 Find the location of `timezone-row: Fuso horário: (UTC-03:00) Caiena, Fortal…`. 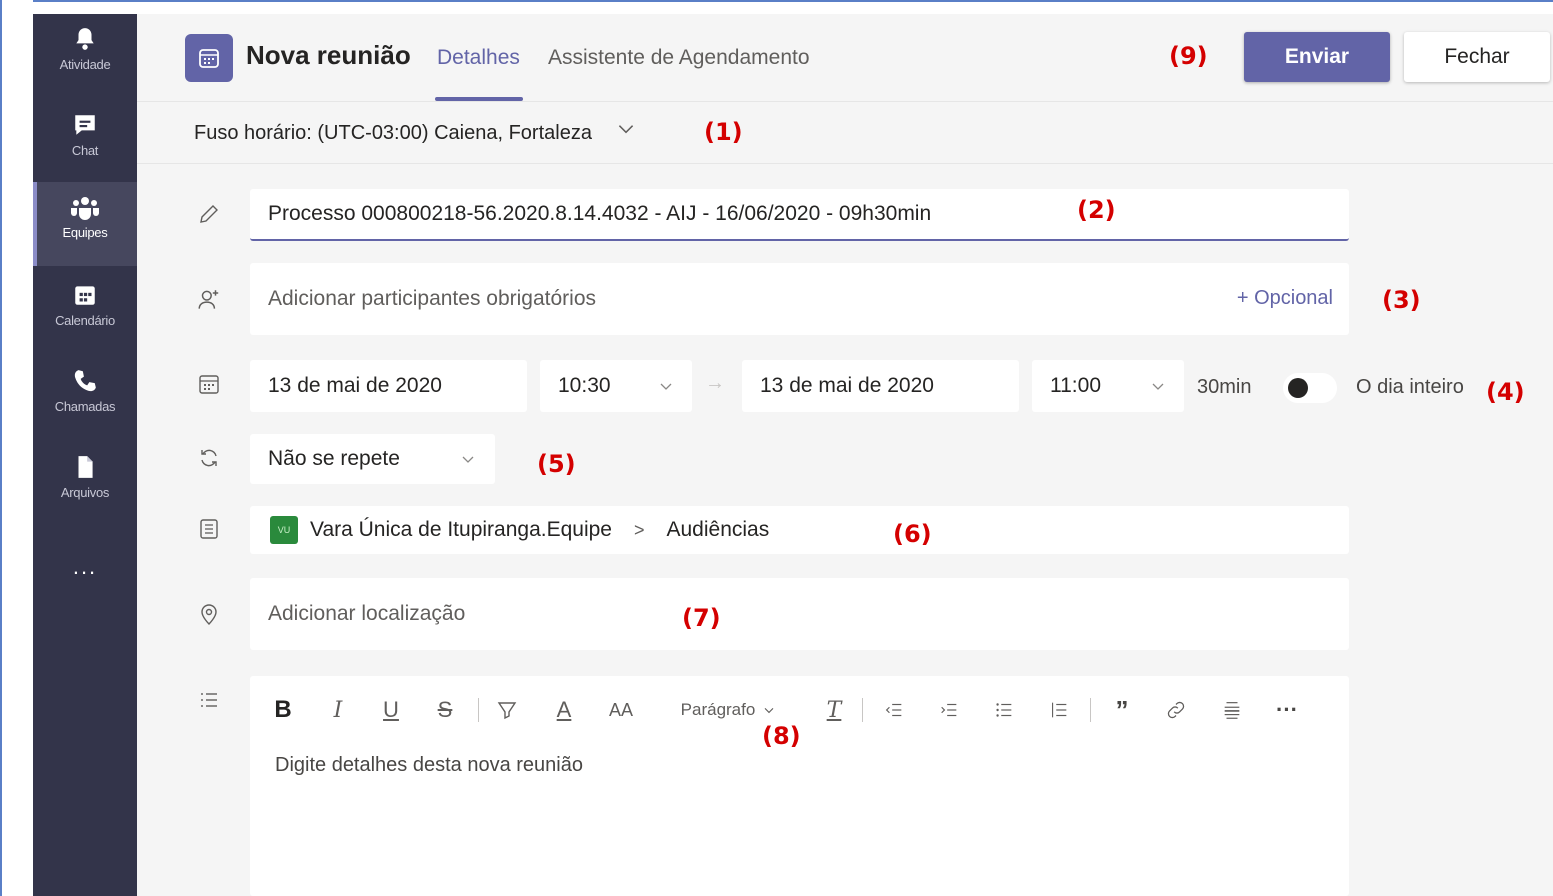

timezone-row: Fuso horário: (UTC-03:00) Caiena, Fortal… is located at coordinates (845, 133).